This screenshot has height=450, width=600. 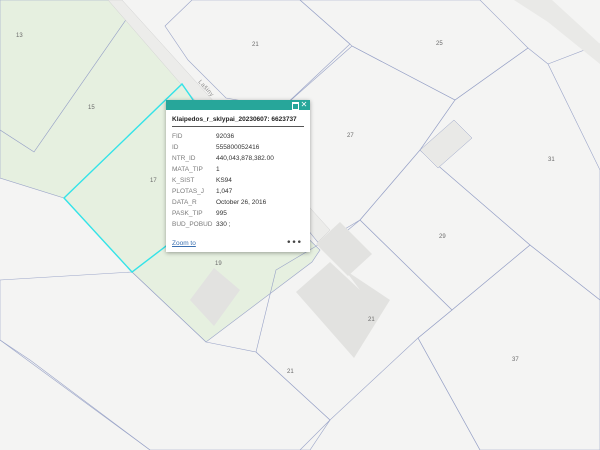 I want to click on parcel-label-37: 37, so click(x=515, y=360).